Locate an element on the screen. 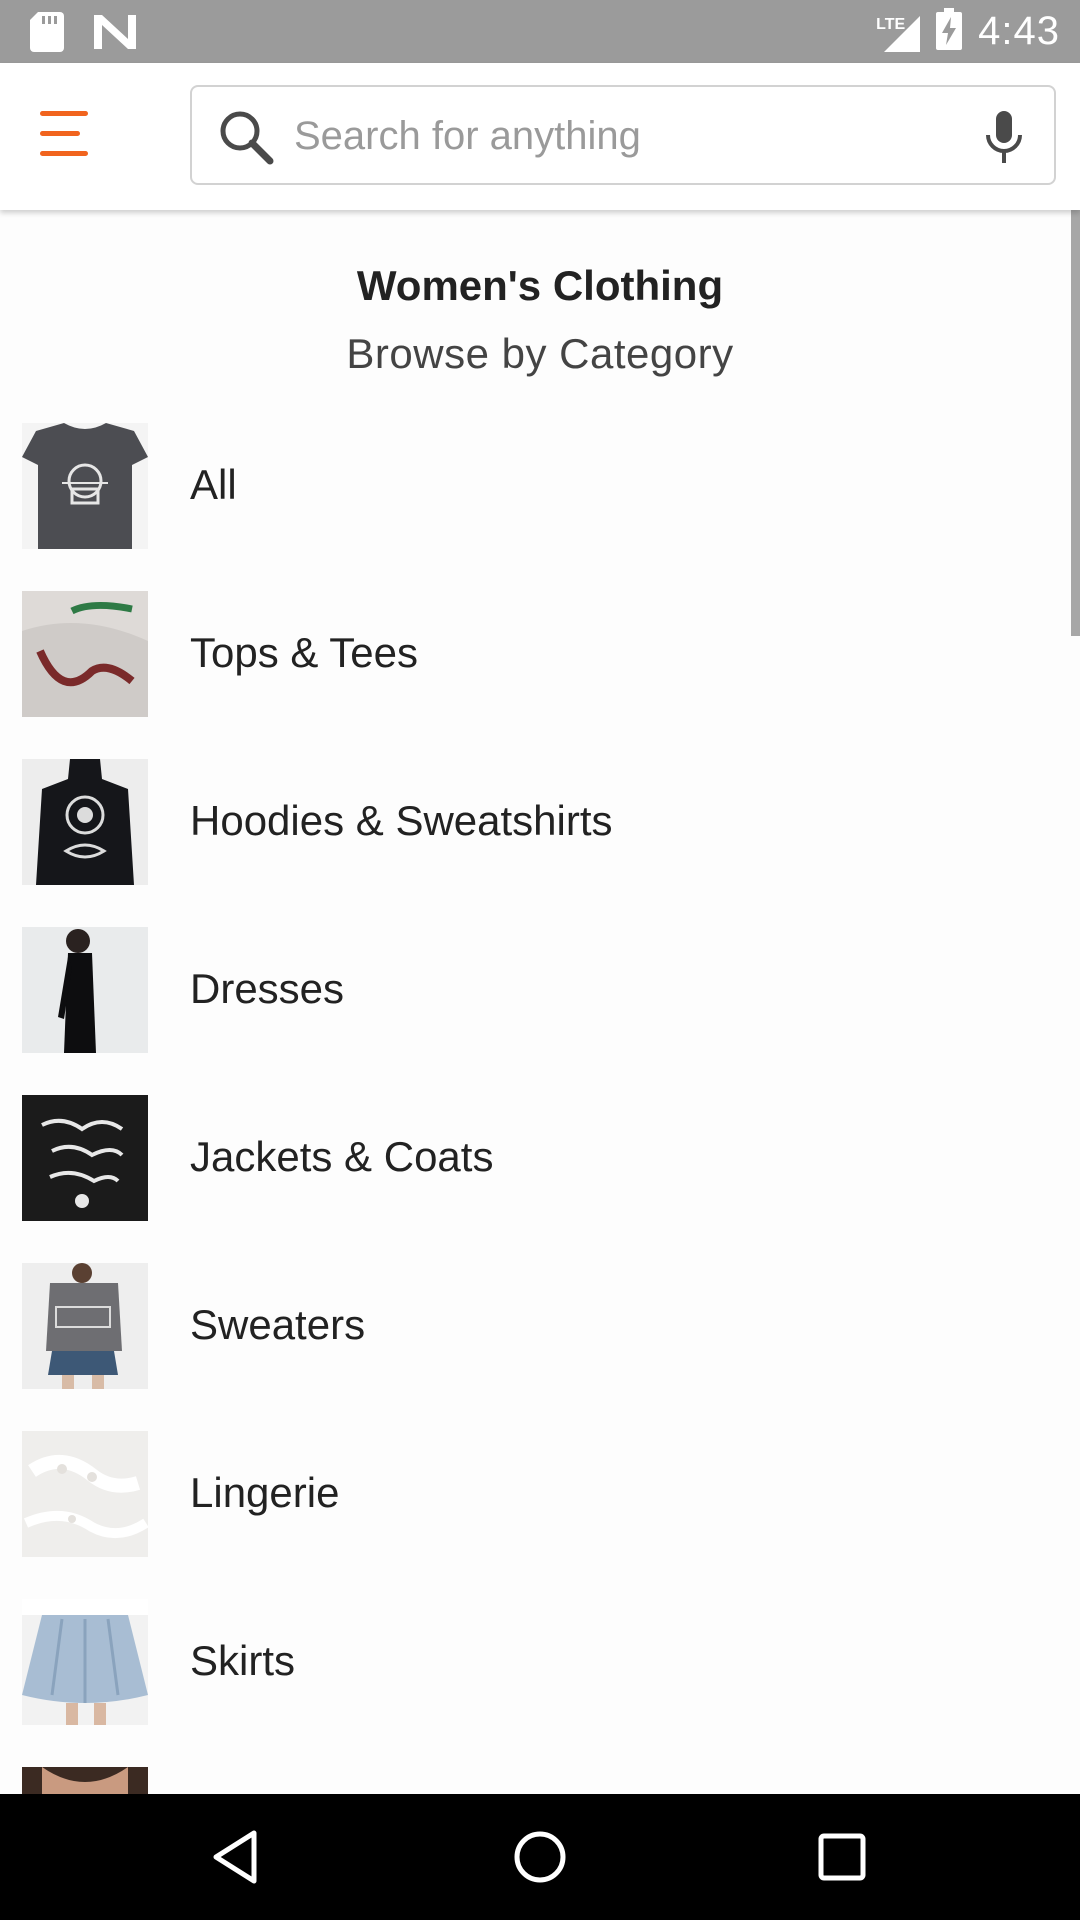  search-bar is located at coordinates (623, 135).